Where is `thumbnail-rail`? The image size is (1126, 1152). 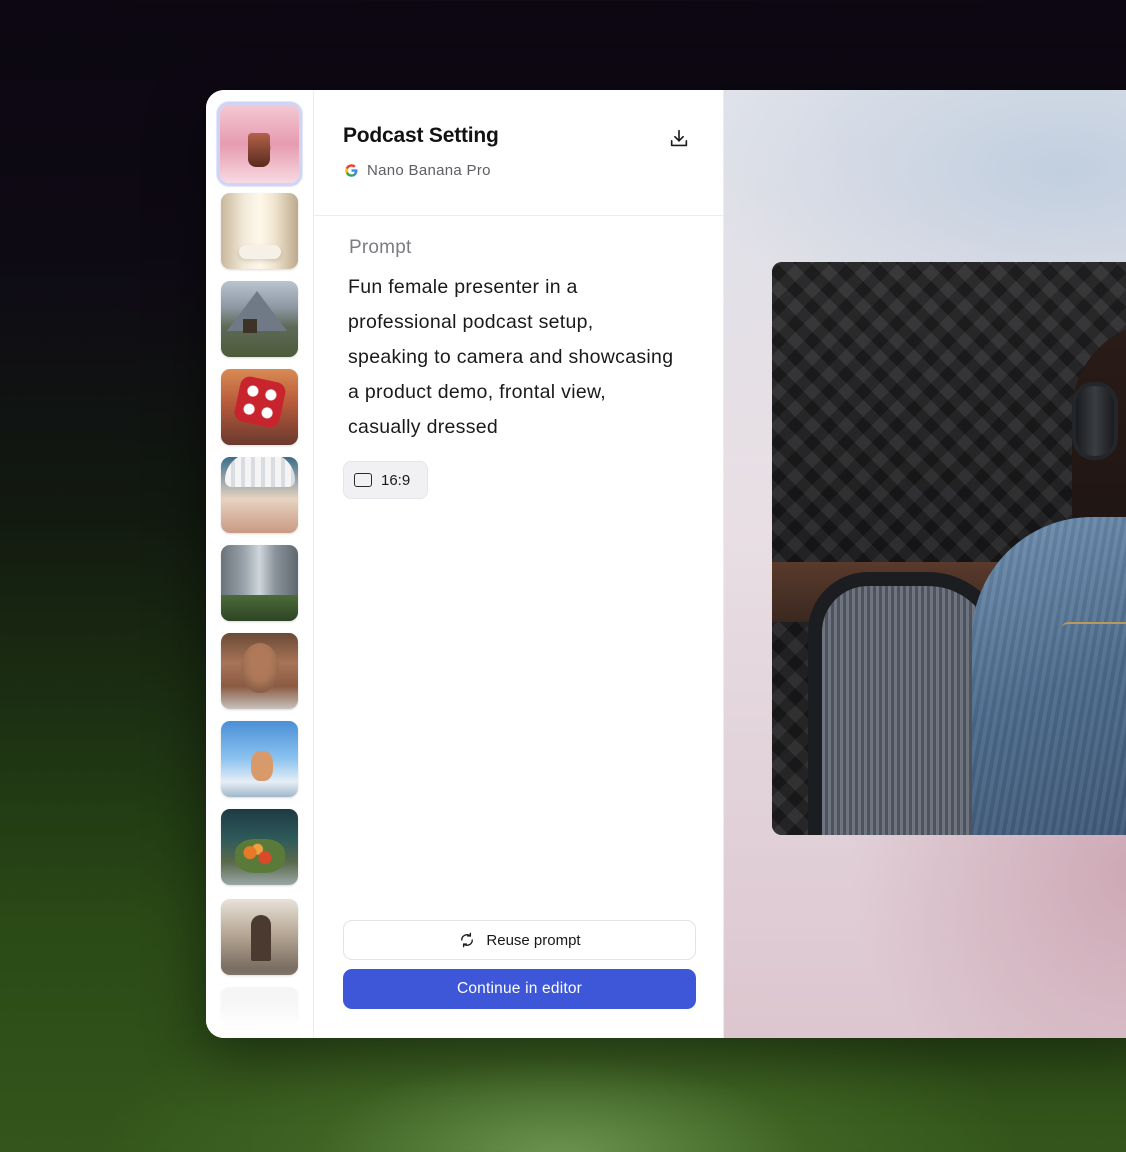 thumbnail-rail is located at coordinates (260, 564).